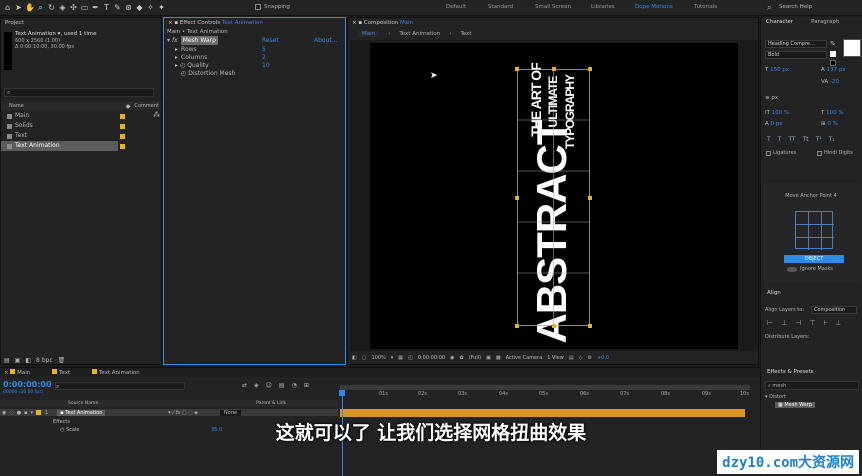 This screenshot has width=862, height=476. I want to click on fill-color-swatch, so click(852, 48).